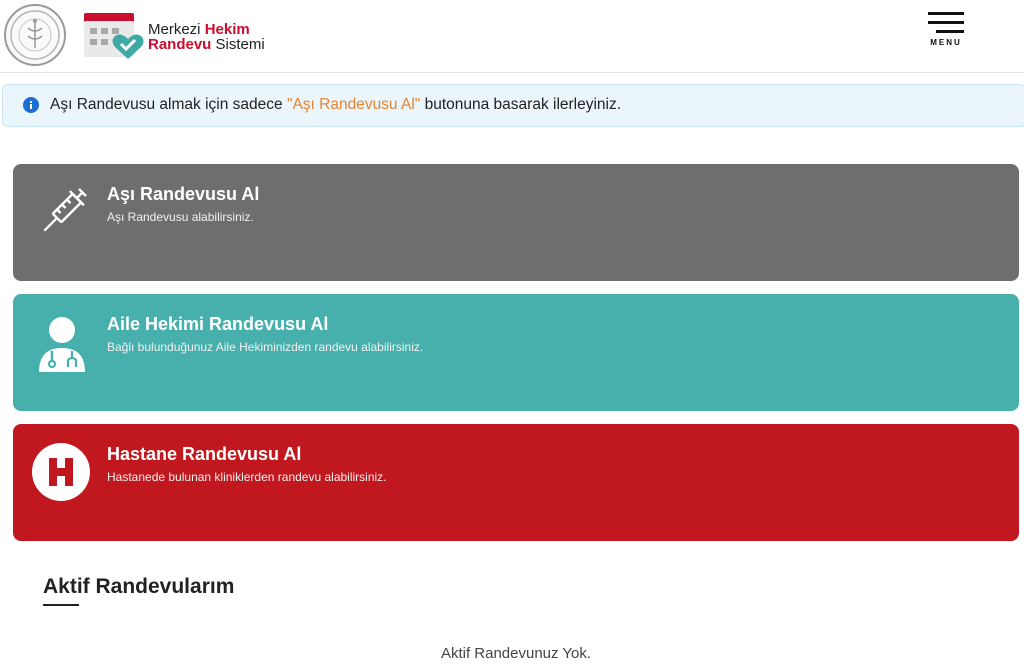  Describe the element at coordinates (516, 653) in the screenshot. I see `no-active-appointments-text: Aktif Randevunuz Yok.` at that location.